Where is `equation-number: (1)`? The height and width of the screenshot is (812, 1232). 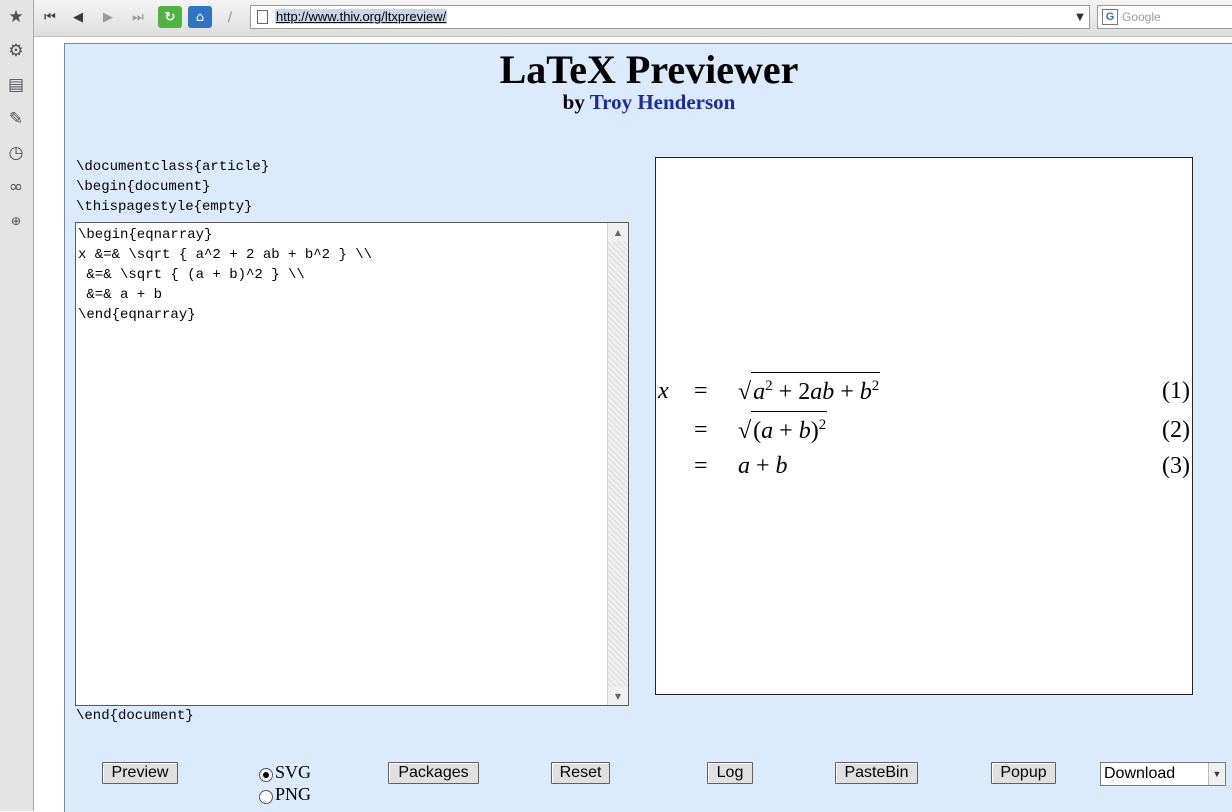 equation-number: (1) is located at coordinates (1176, 391).